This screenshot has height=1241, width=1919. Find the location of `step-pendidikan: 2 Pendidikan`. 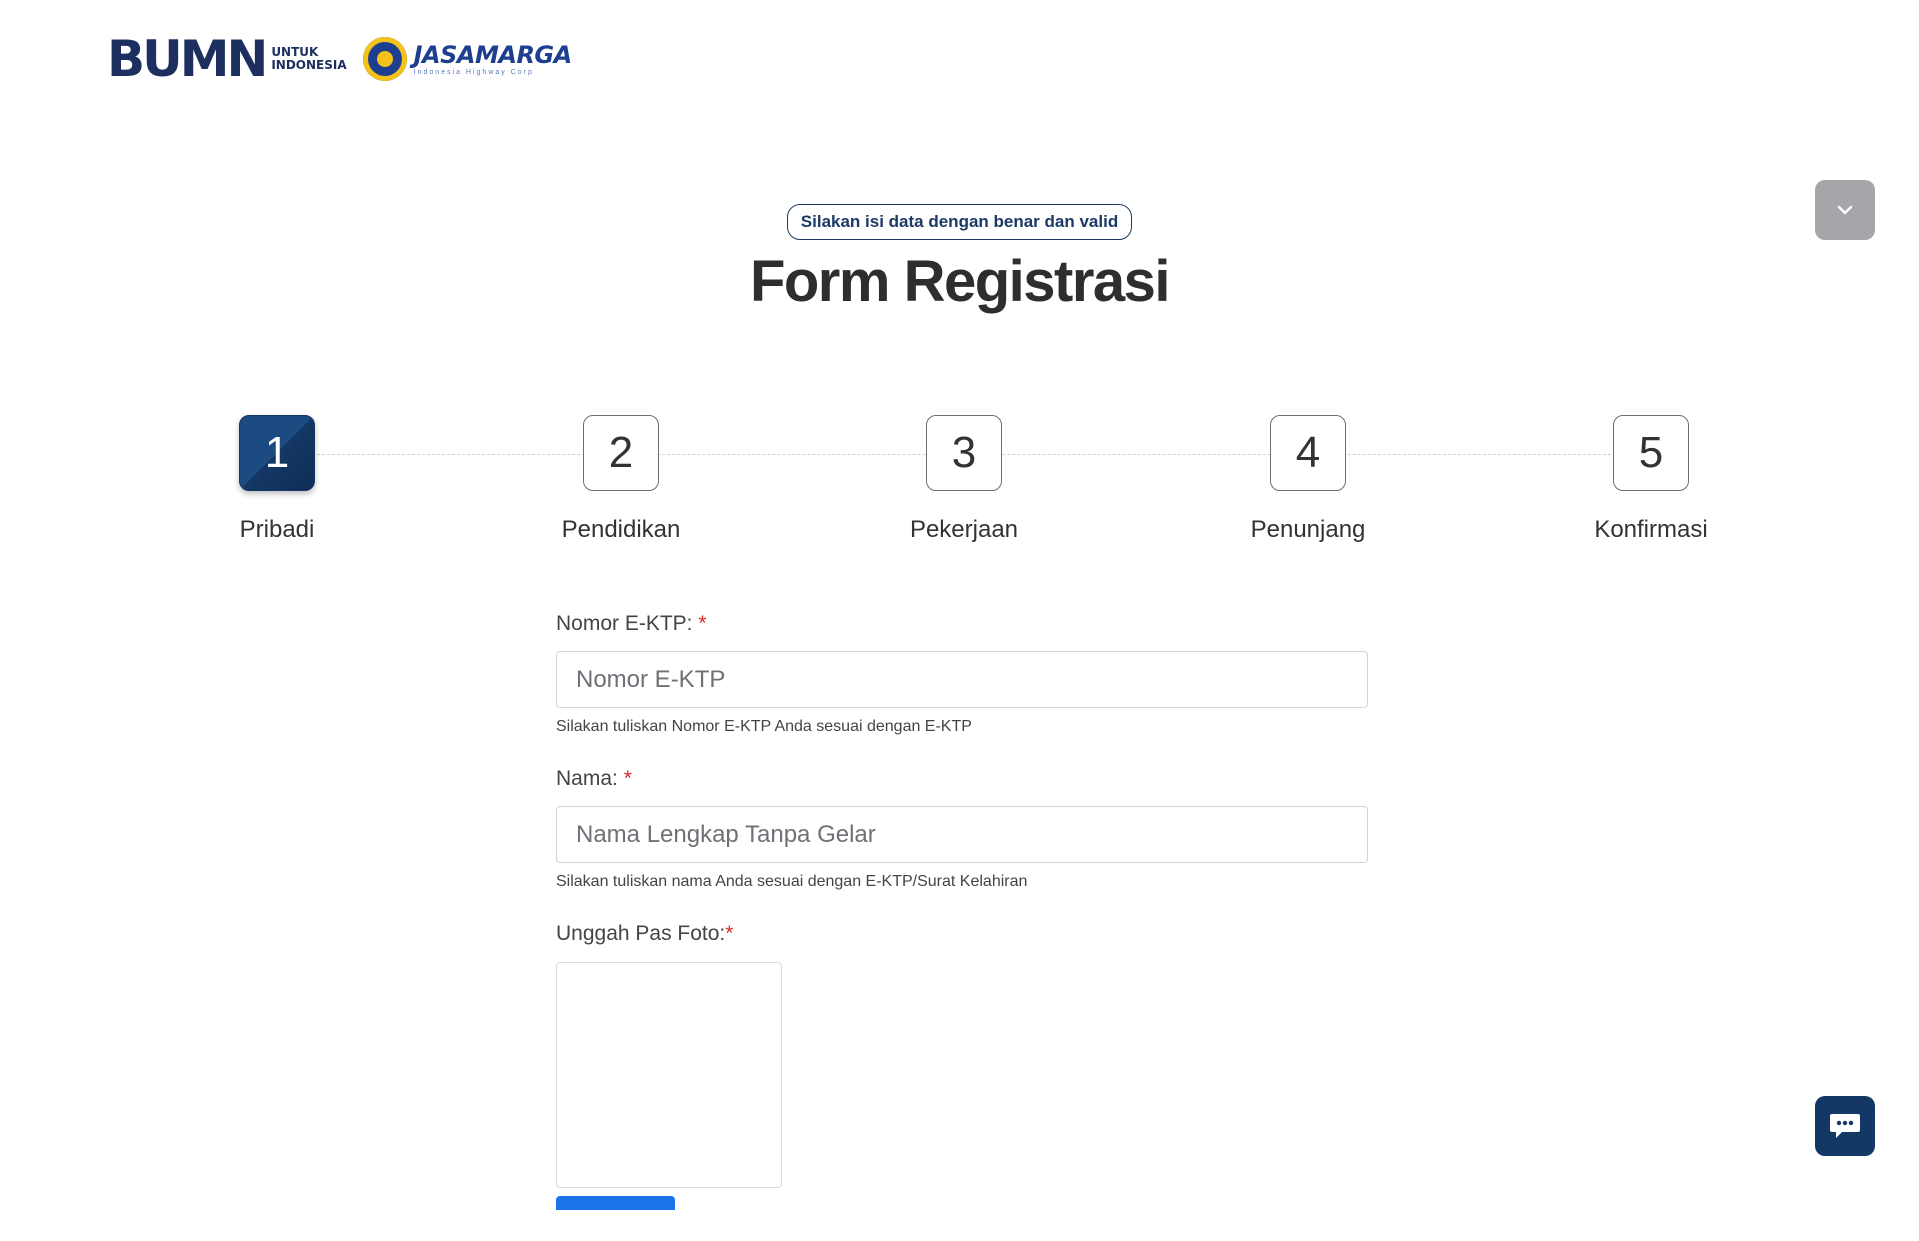

step-pendidikan: 2 Pendidikan is located at coordinates (621, 479).